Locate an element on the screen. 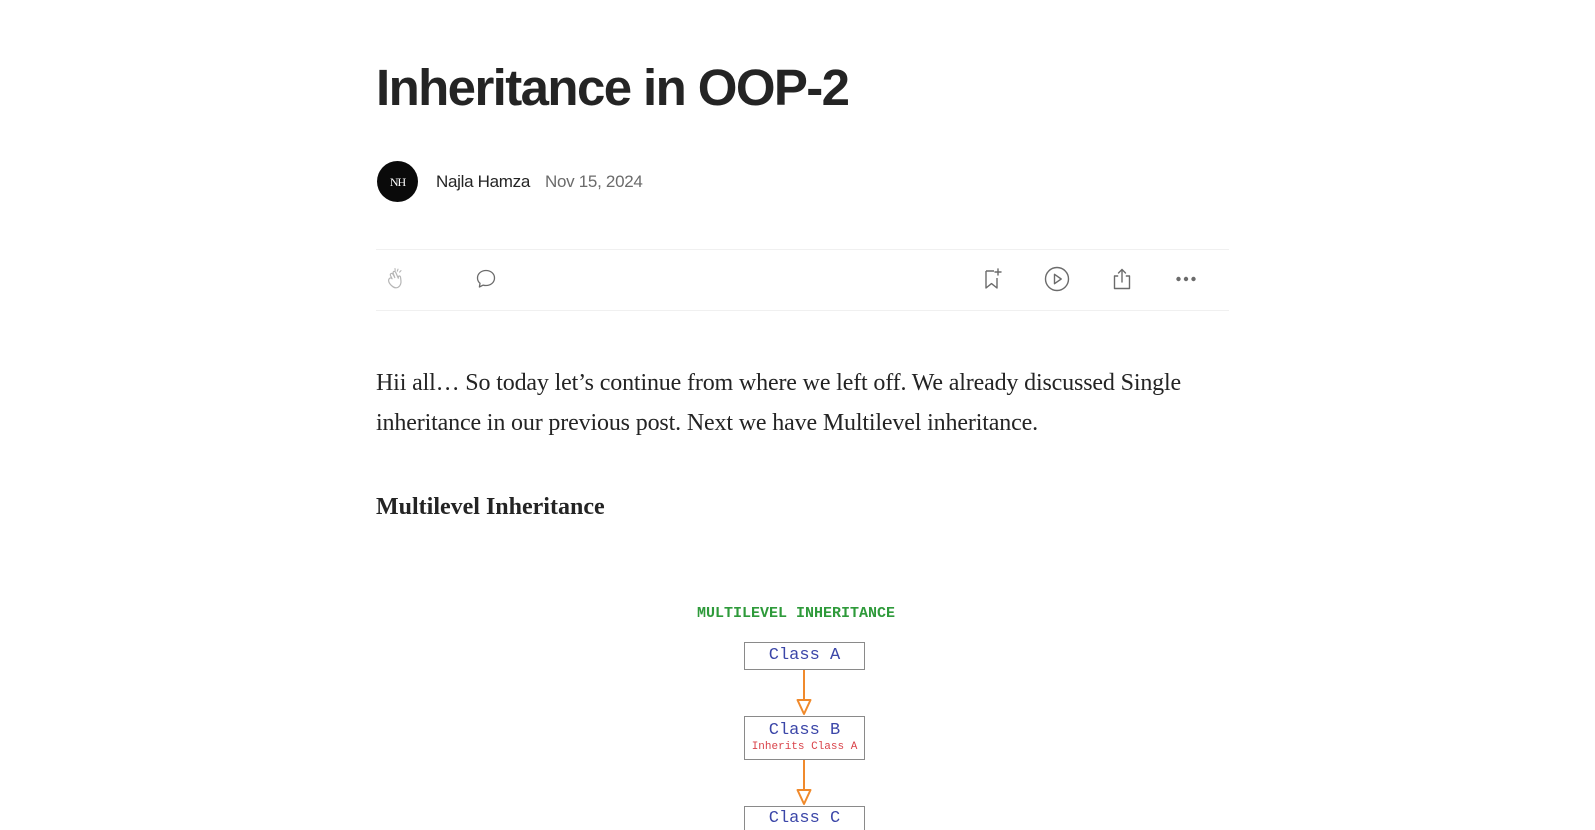 This screenshot has width=1595, height=830. article-title: Inheritance in OOP-2 is located at coordinates (613, 87).